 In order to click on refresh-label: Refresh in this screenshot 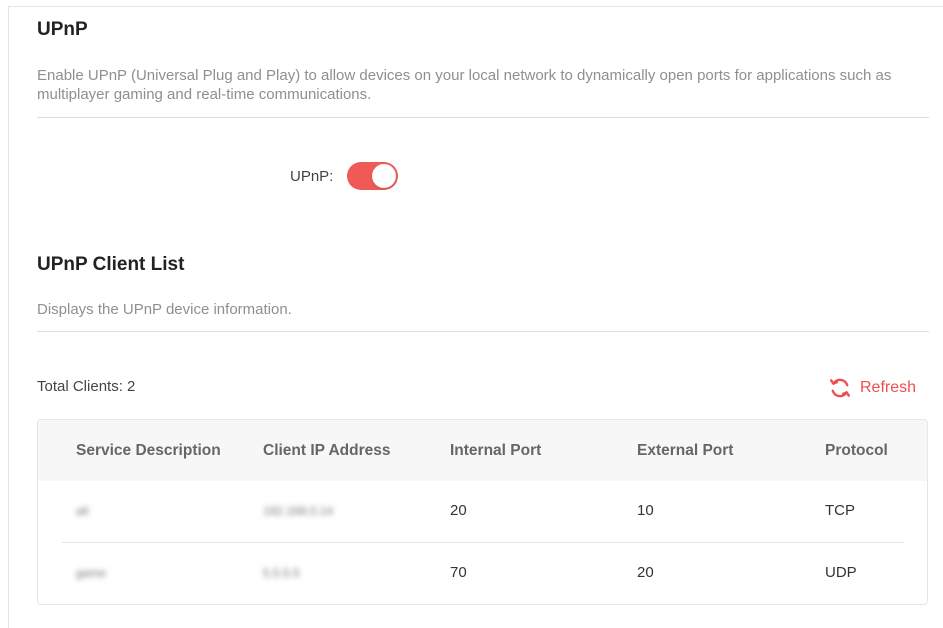, I will do `click(888, 387)`.